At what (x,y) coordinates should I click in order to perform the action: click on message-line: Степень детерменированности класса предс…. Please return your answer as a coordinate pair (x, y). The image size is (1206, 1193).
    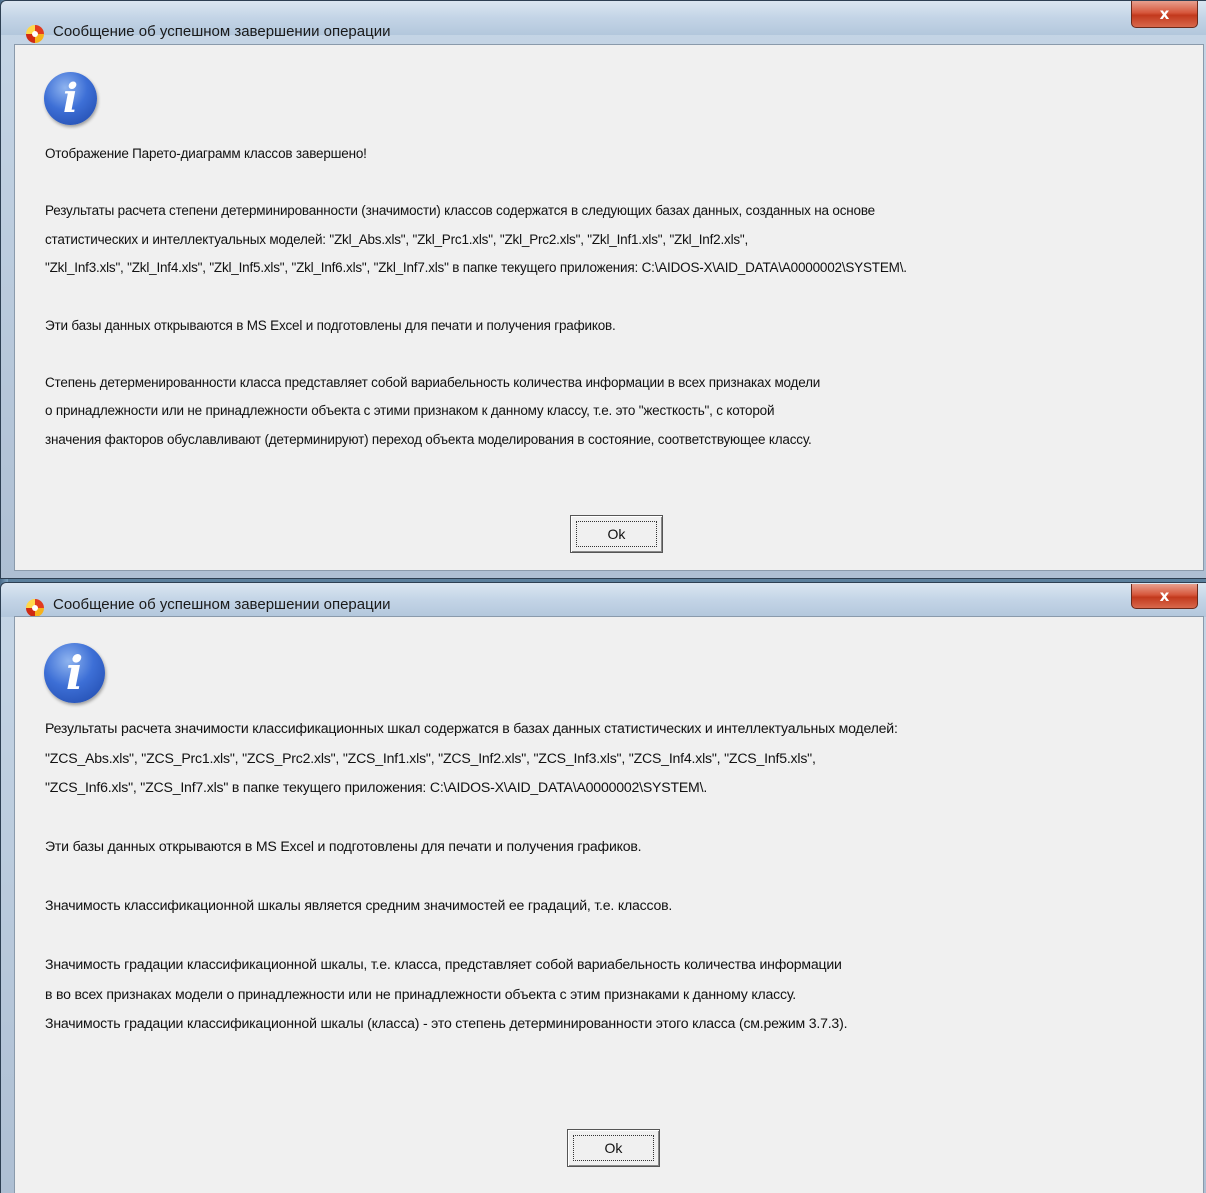
    Looking at the image, I should click on (433, 382).